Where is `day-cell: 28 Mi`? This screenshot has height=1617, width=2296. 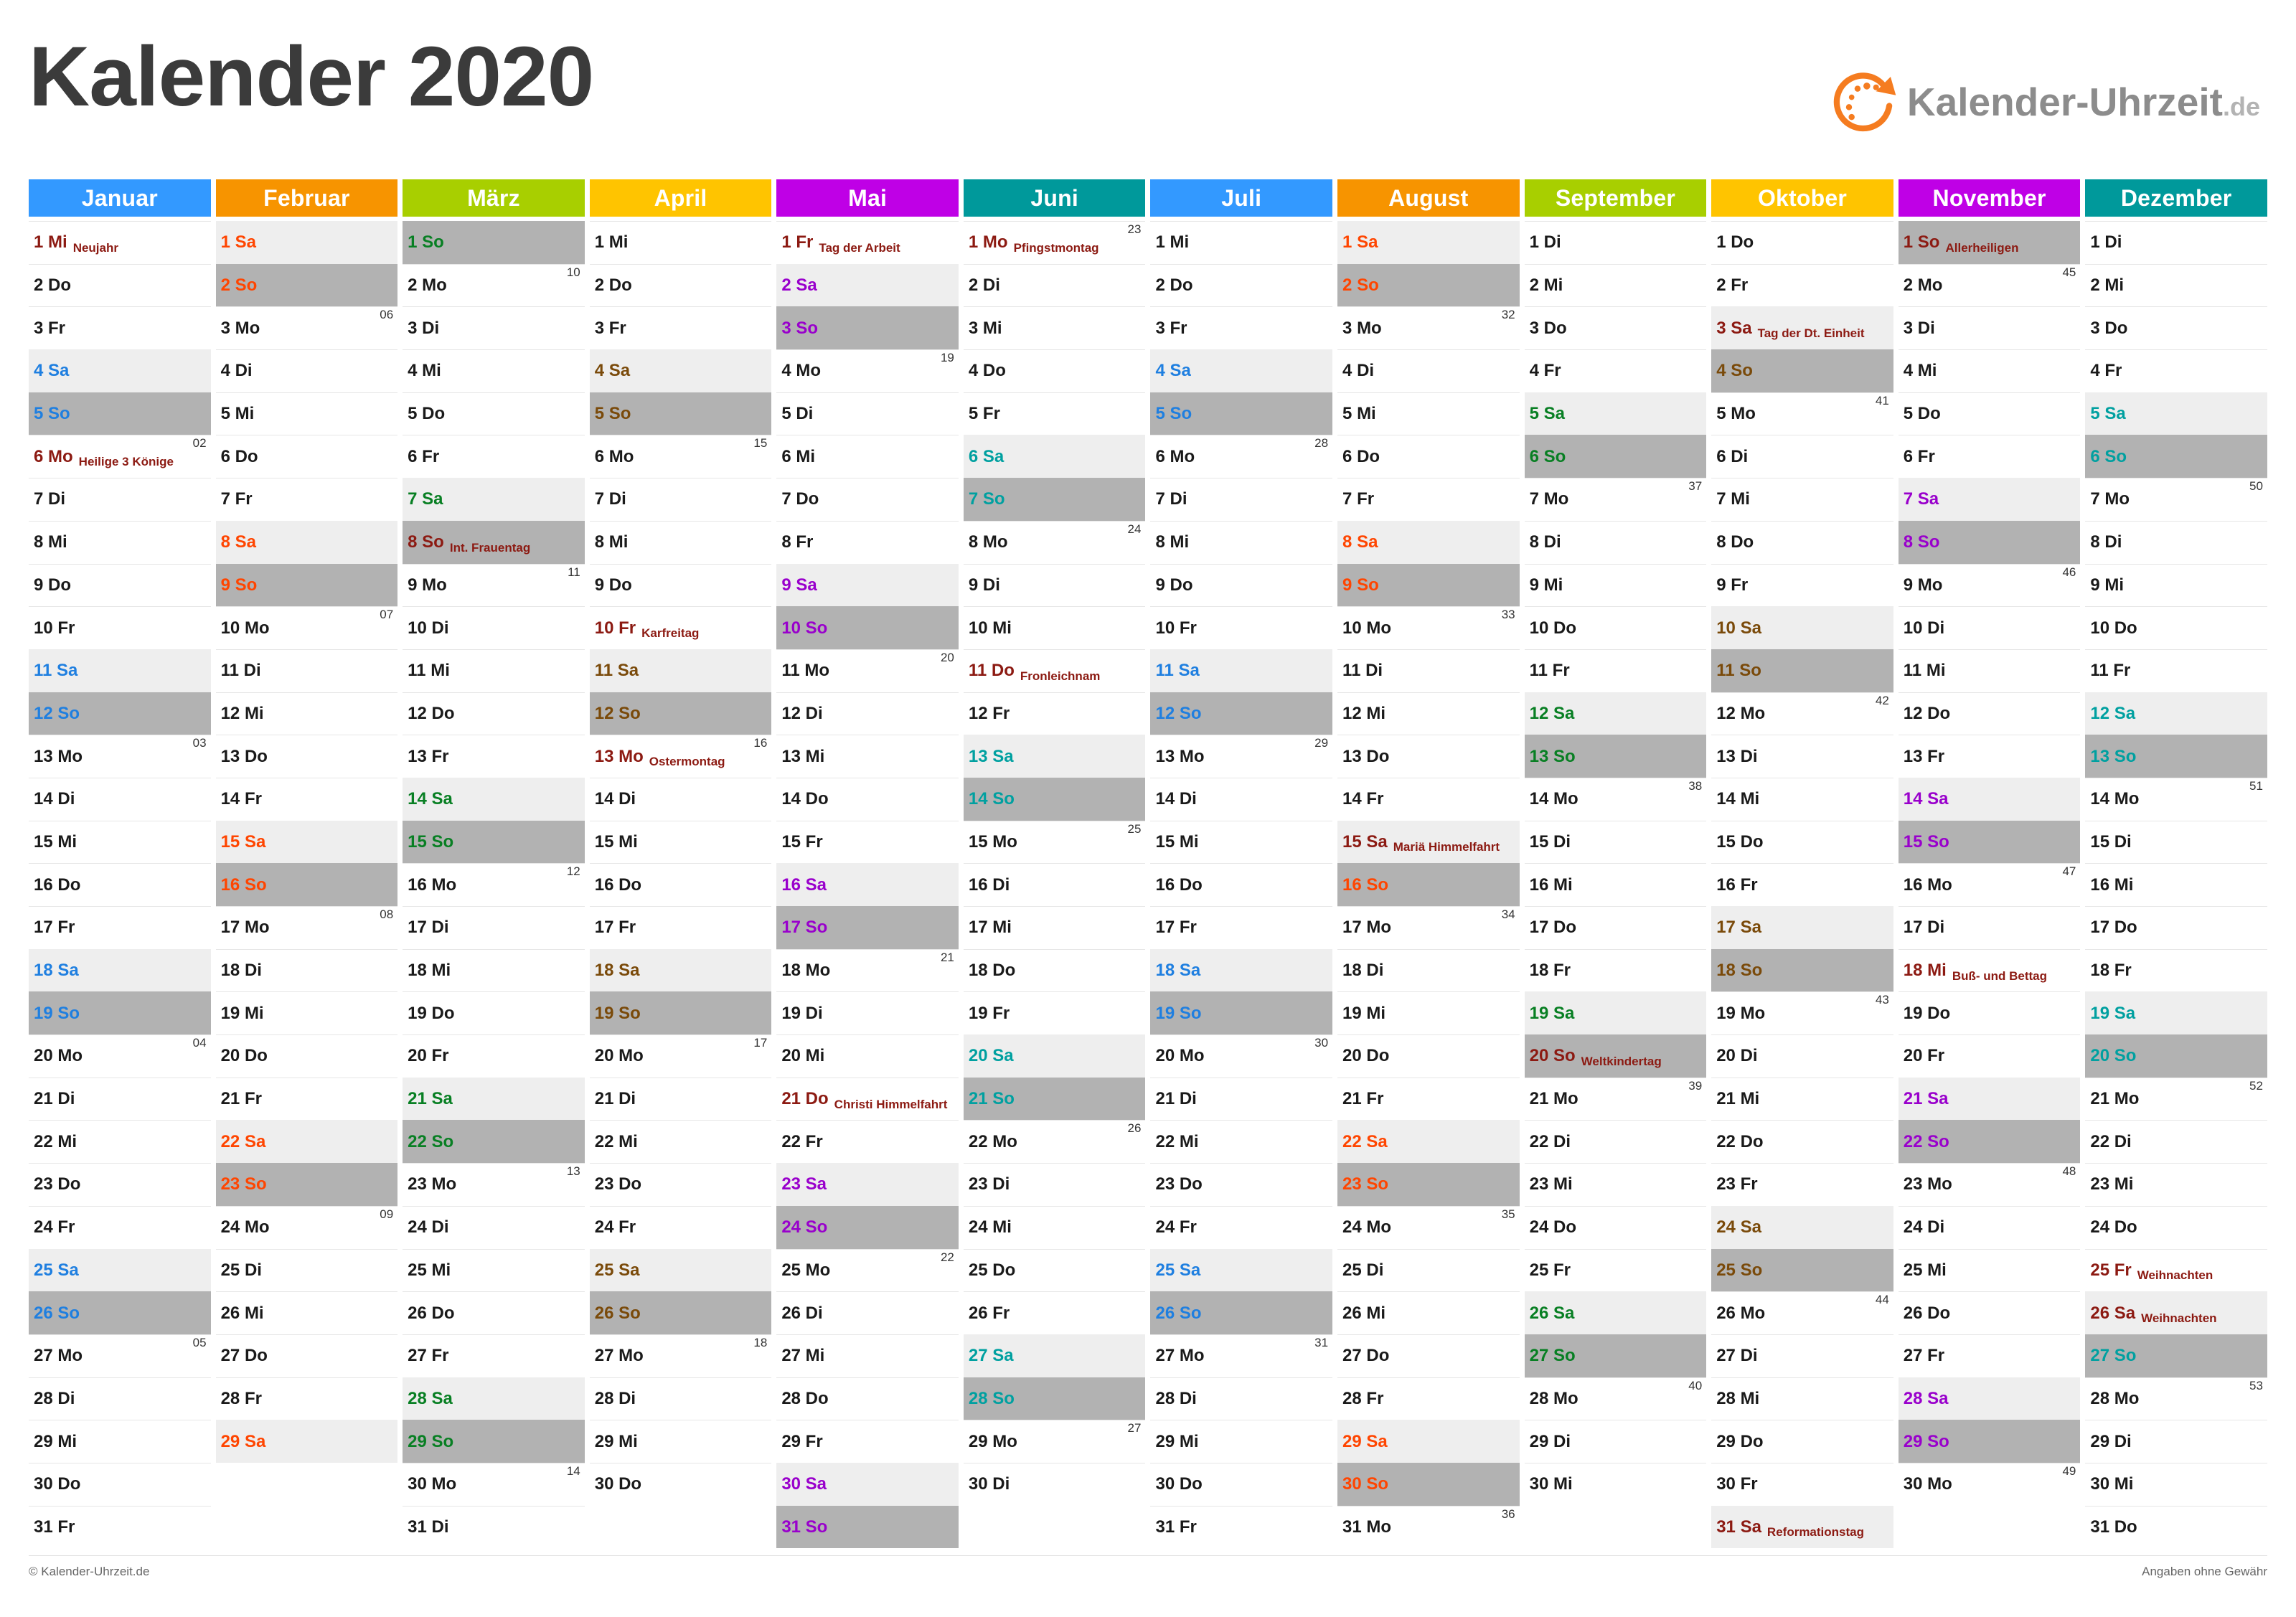 day-cell: 28 Mi is located at coordinates (1802, 1398).